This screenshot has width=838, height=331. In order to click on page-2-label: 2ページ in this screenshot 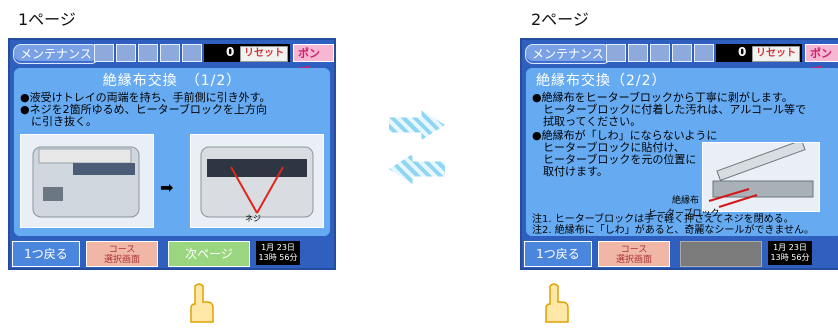, I will do `click(560, 19)`.